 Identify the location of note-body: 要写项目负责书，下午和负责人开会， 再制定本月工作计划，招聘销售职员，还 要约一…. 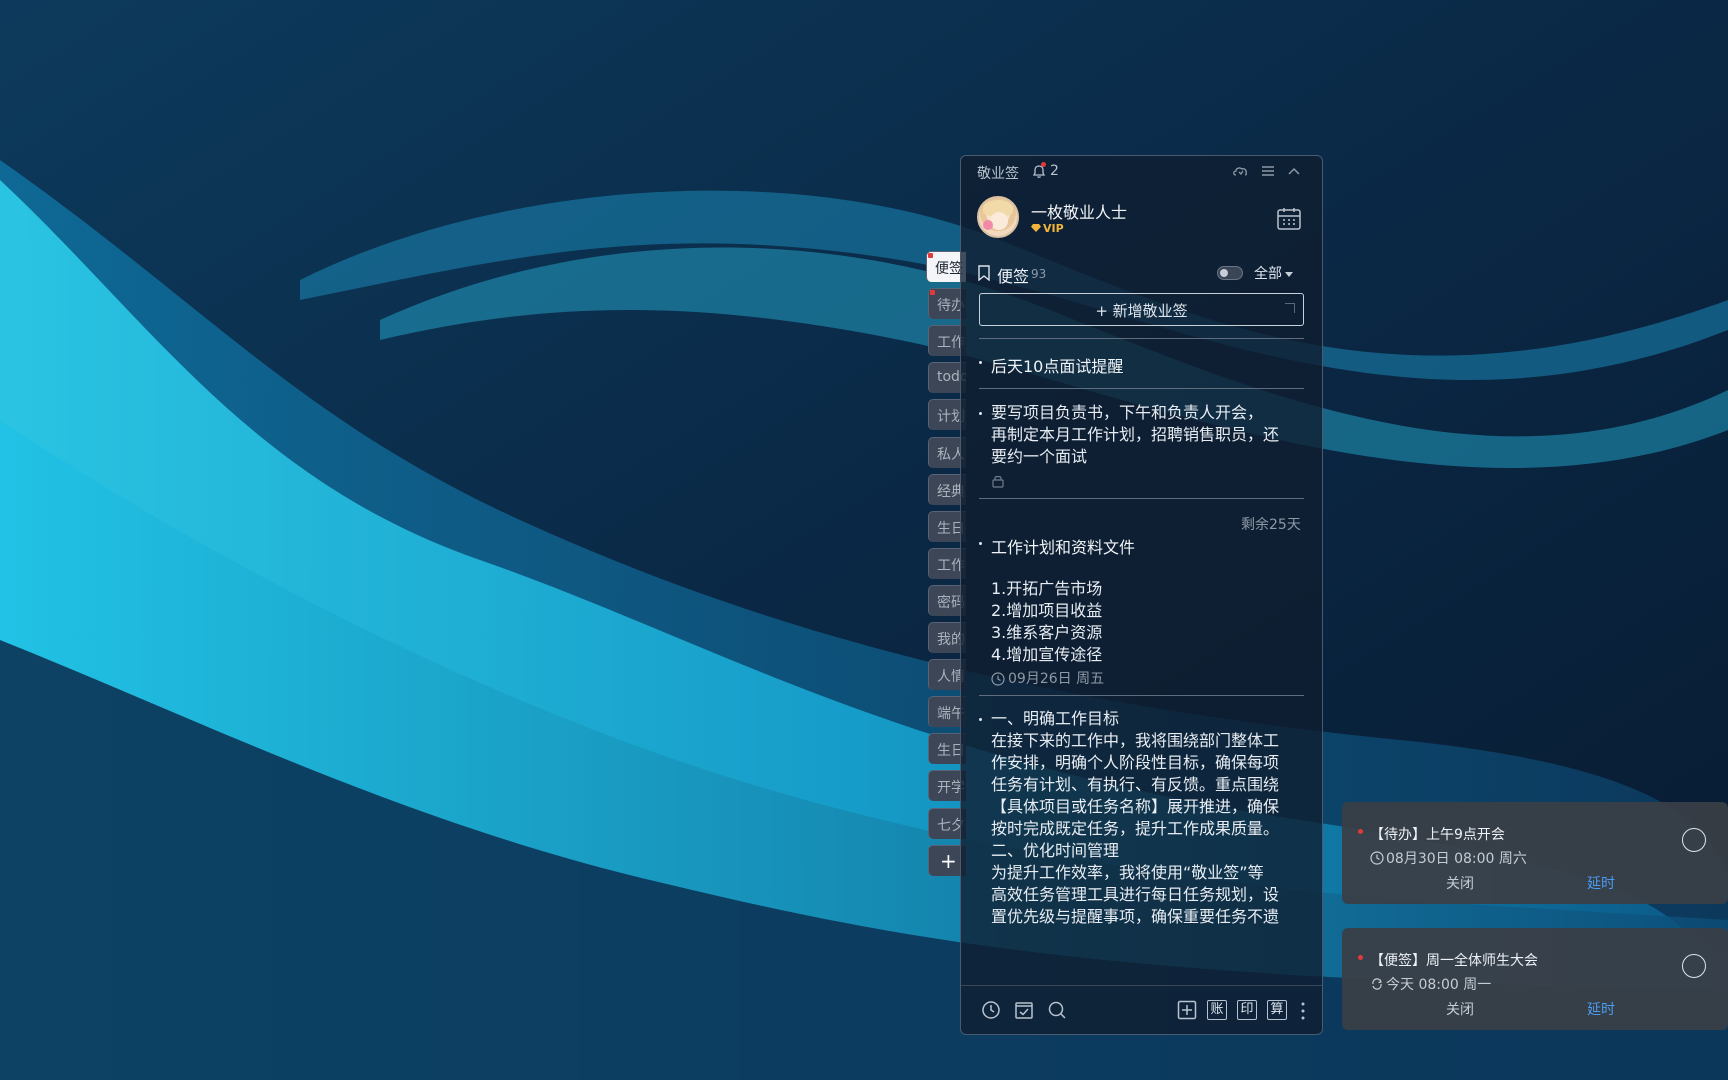
(1135, 434).